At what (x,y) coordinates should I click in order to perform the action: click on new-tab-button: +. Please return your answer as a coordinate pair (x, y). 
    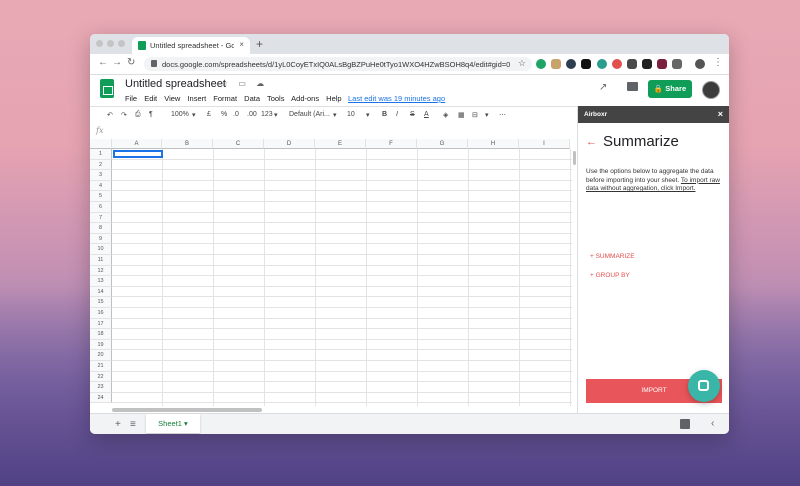
    Looking at the image, I should click on (259, 44).